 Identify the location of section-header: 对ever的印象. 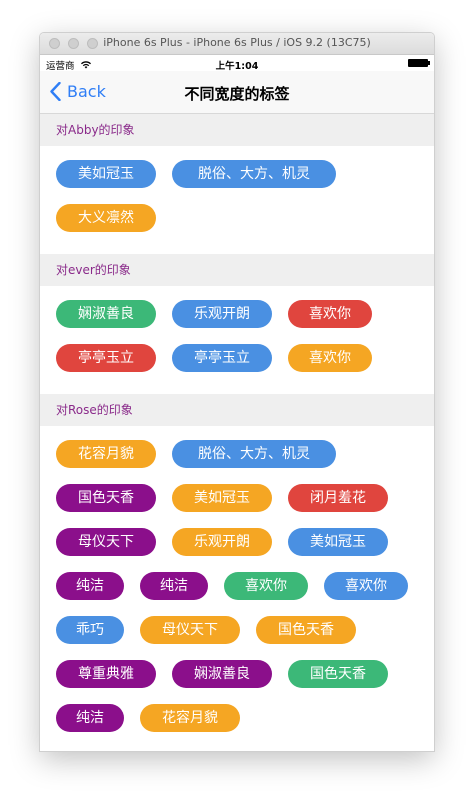
(237, 270).